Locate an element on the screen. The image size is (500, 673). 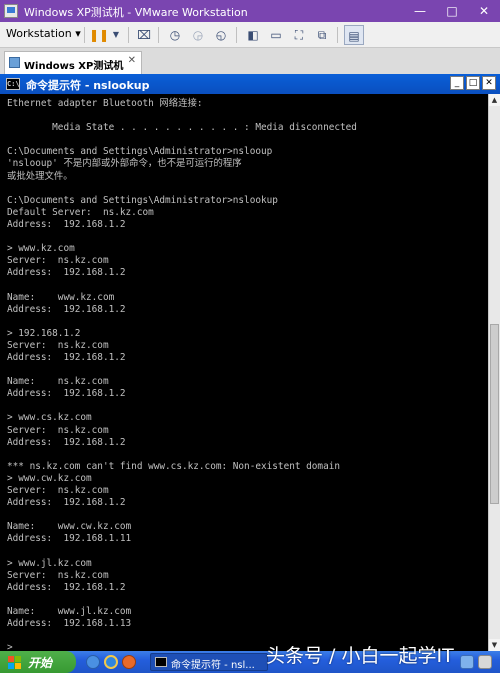
console-line: > www.cs.kz.com is located at coordinates (49, 418).